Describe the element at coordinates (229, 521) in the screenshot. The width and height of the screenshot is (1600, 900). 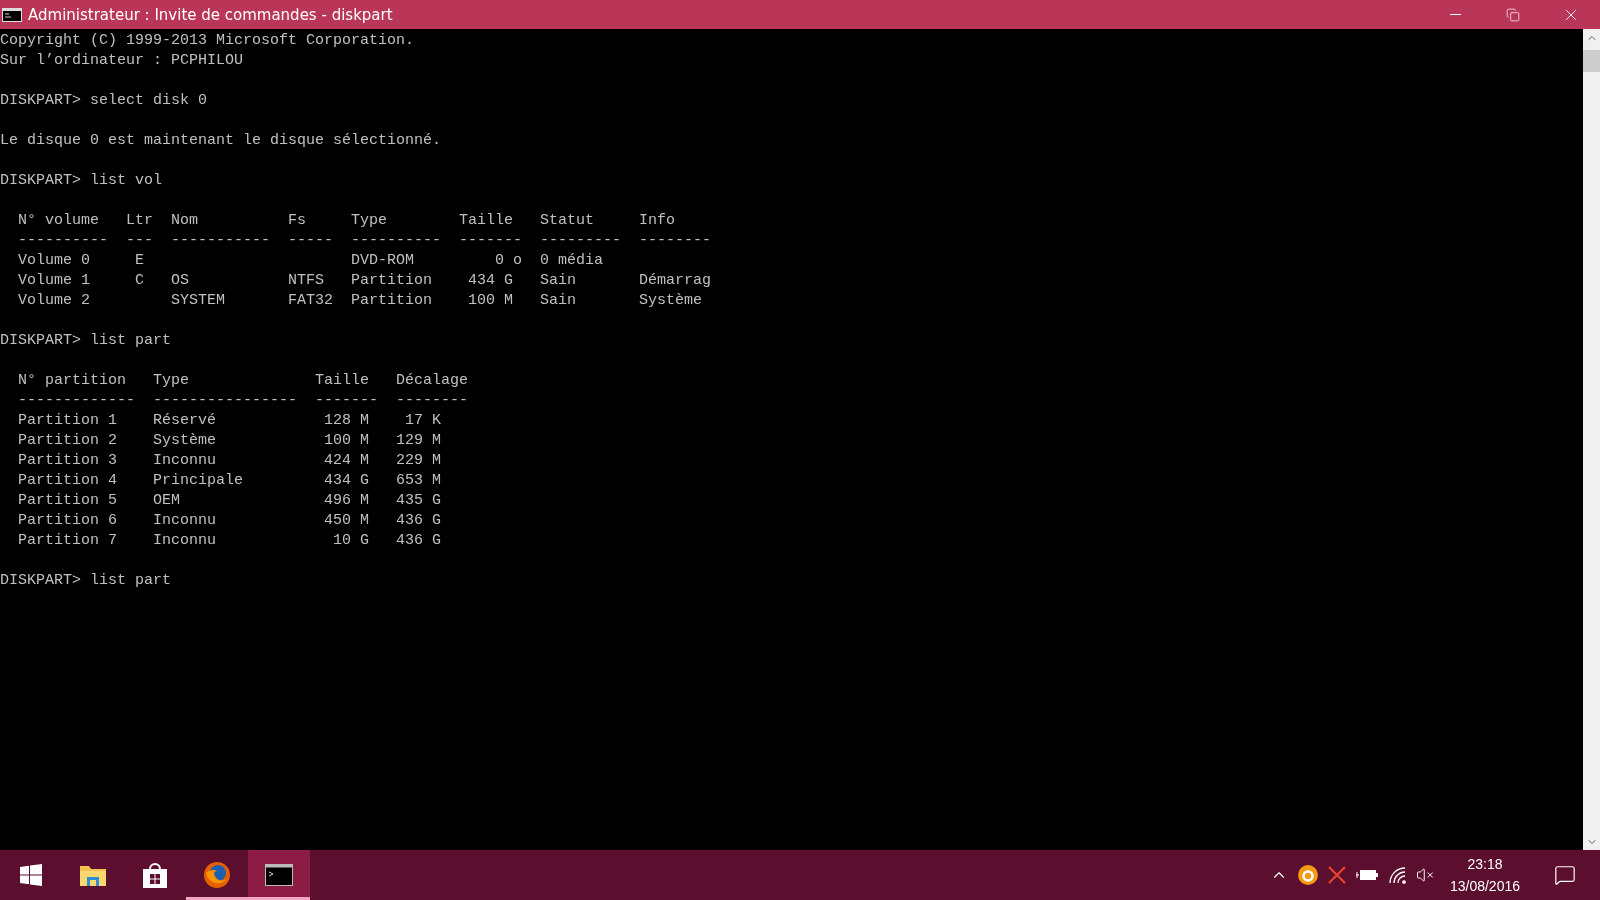
I see `console-line: Partition 6 Inconnu 450 M 436 G` at that location.